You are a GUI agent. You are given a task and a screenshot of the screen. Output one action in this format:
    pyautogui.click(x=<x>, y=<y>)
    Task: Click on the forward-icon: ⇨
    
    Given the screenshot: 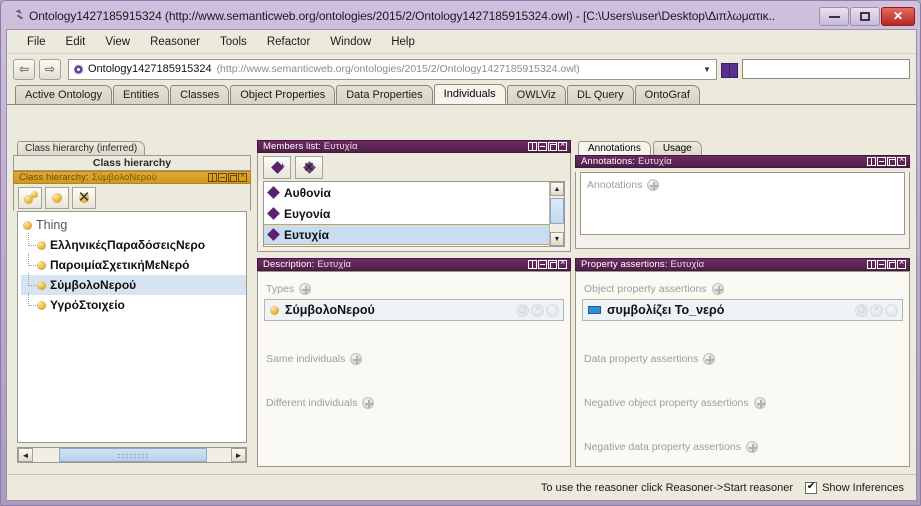 What is the action you would take?
    pyautogui.click(x=50, y=69)
    